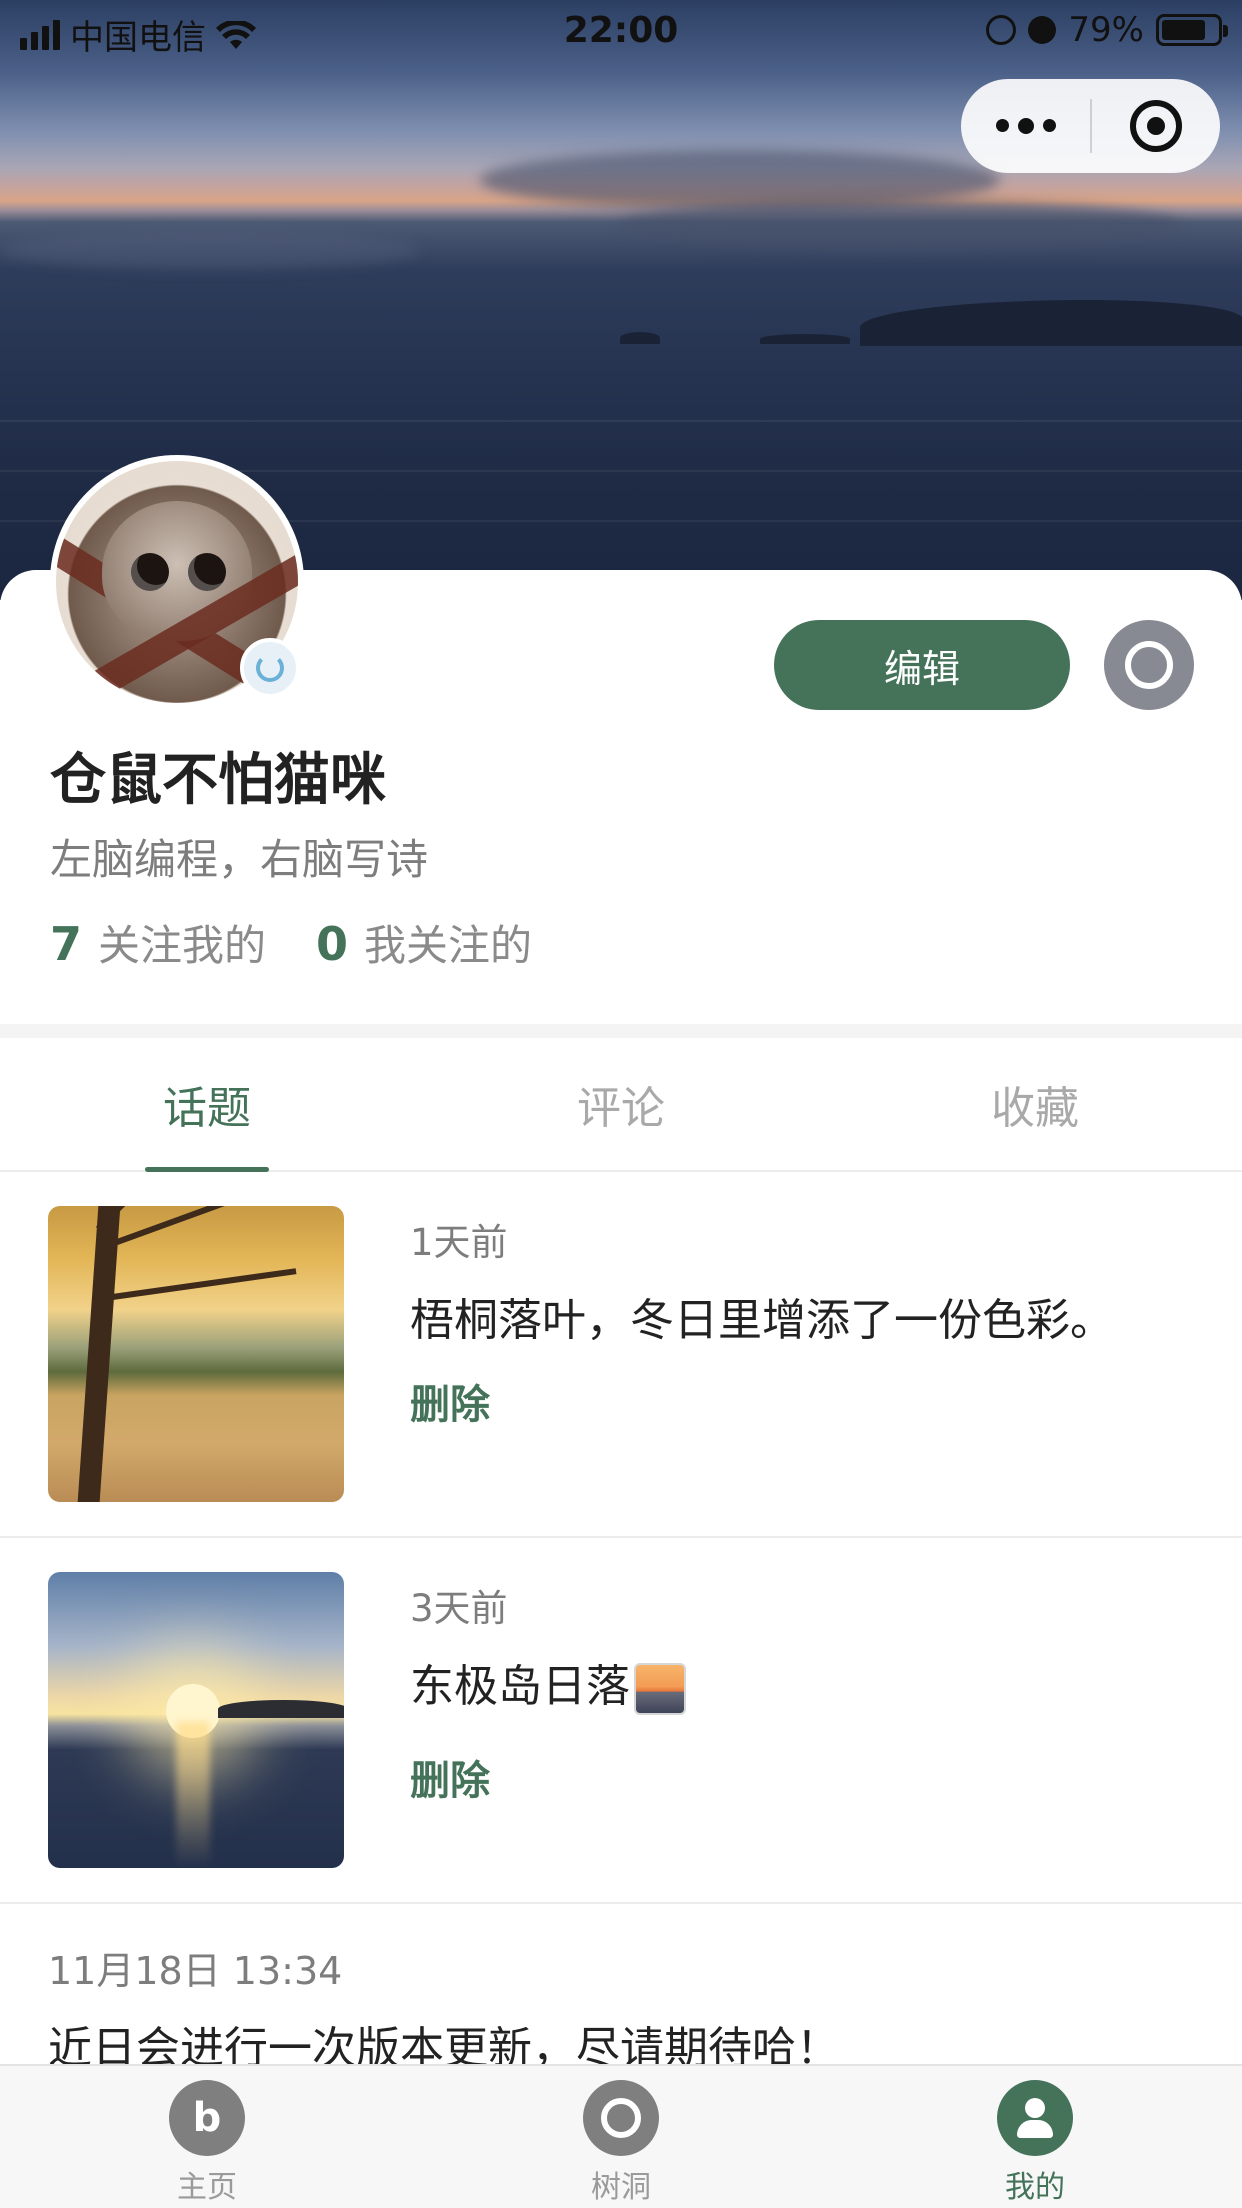 The height and width of the screenshot is (2208, 1242). I want to click on edit-profile-button: 编辑, so click(922, 665).